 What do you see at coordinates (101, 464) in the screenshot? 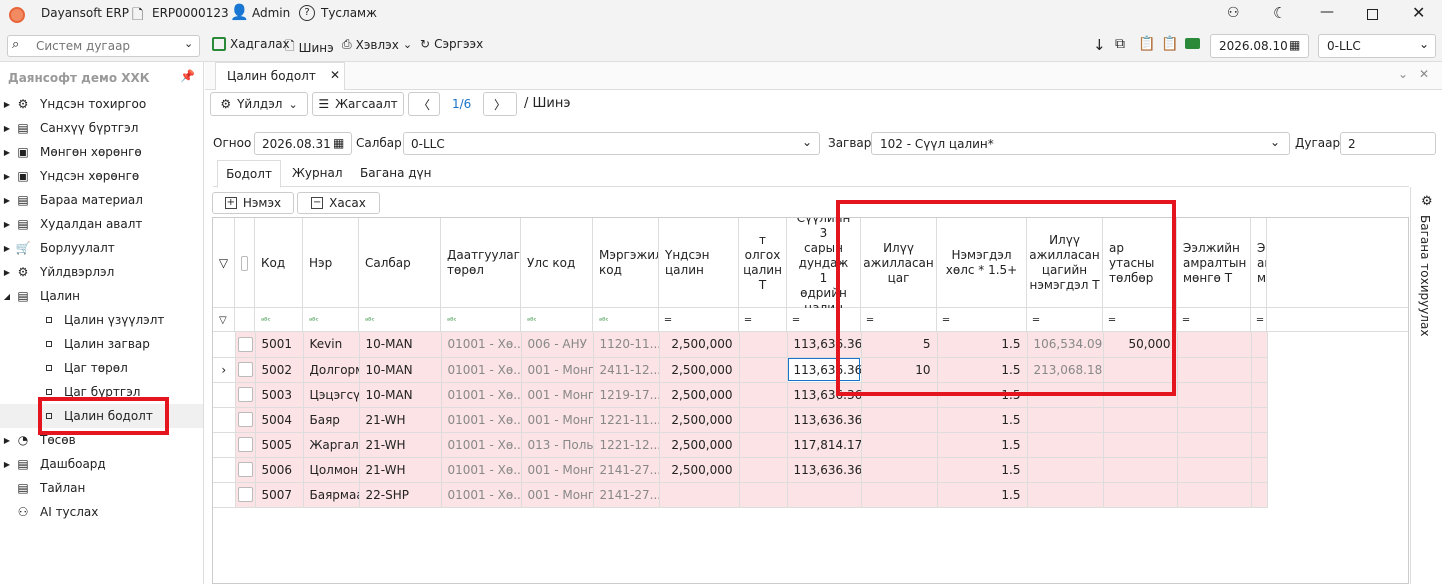
I see `sidebar-item-15: ▶ ▤ Дашбоард` at bounding box center [101, 464].